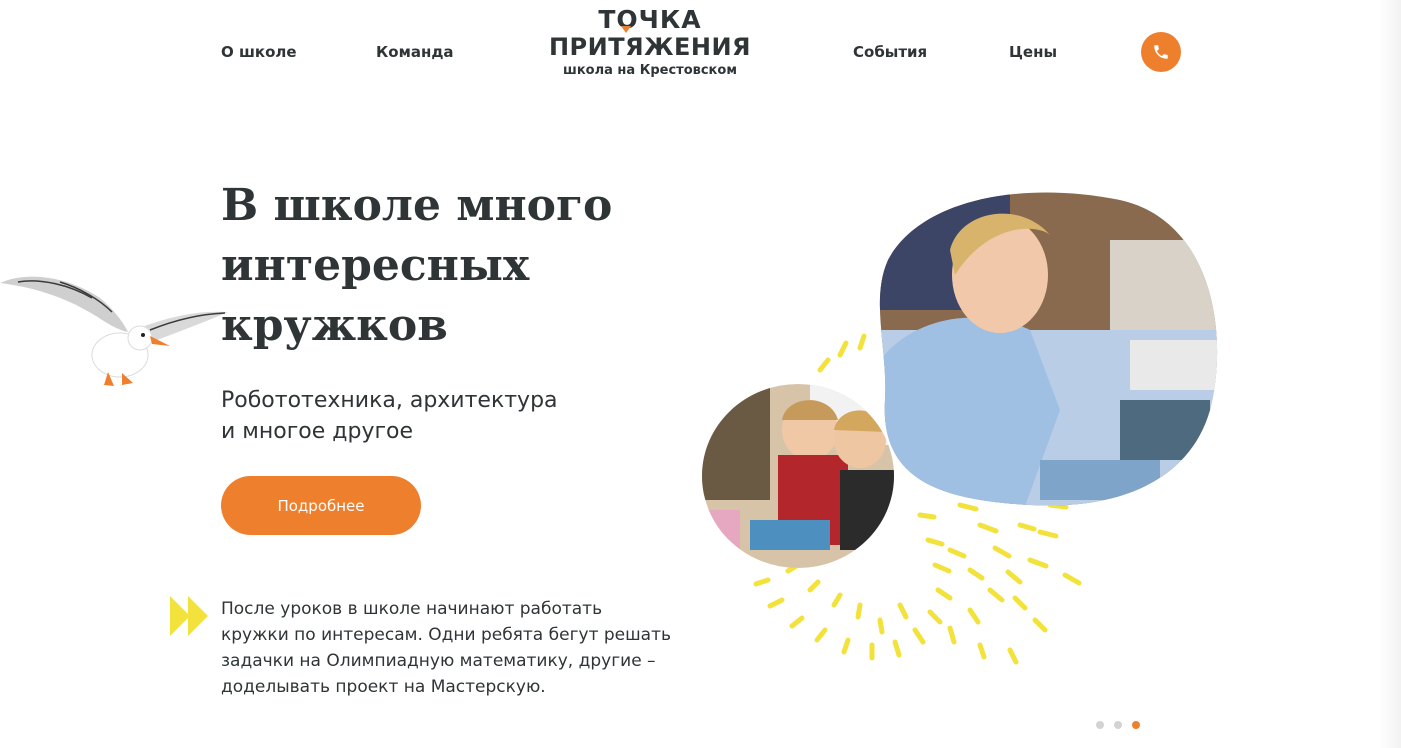  What do you see at coordinates (798, 476) in the screenshot?
I see `photo-kids-tablet` at bounding box center [798, 476].